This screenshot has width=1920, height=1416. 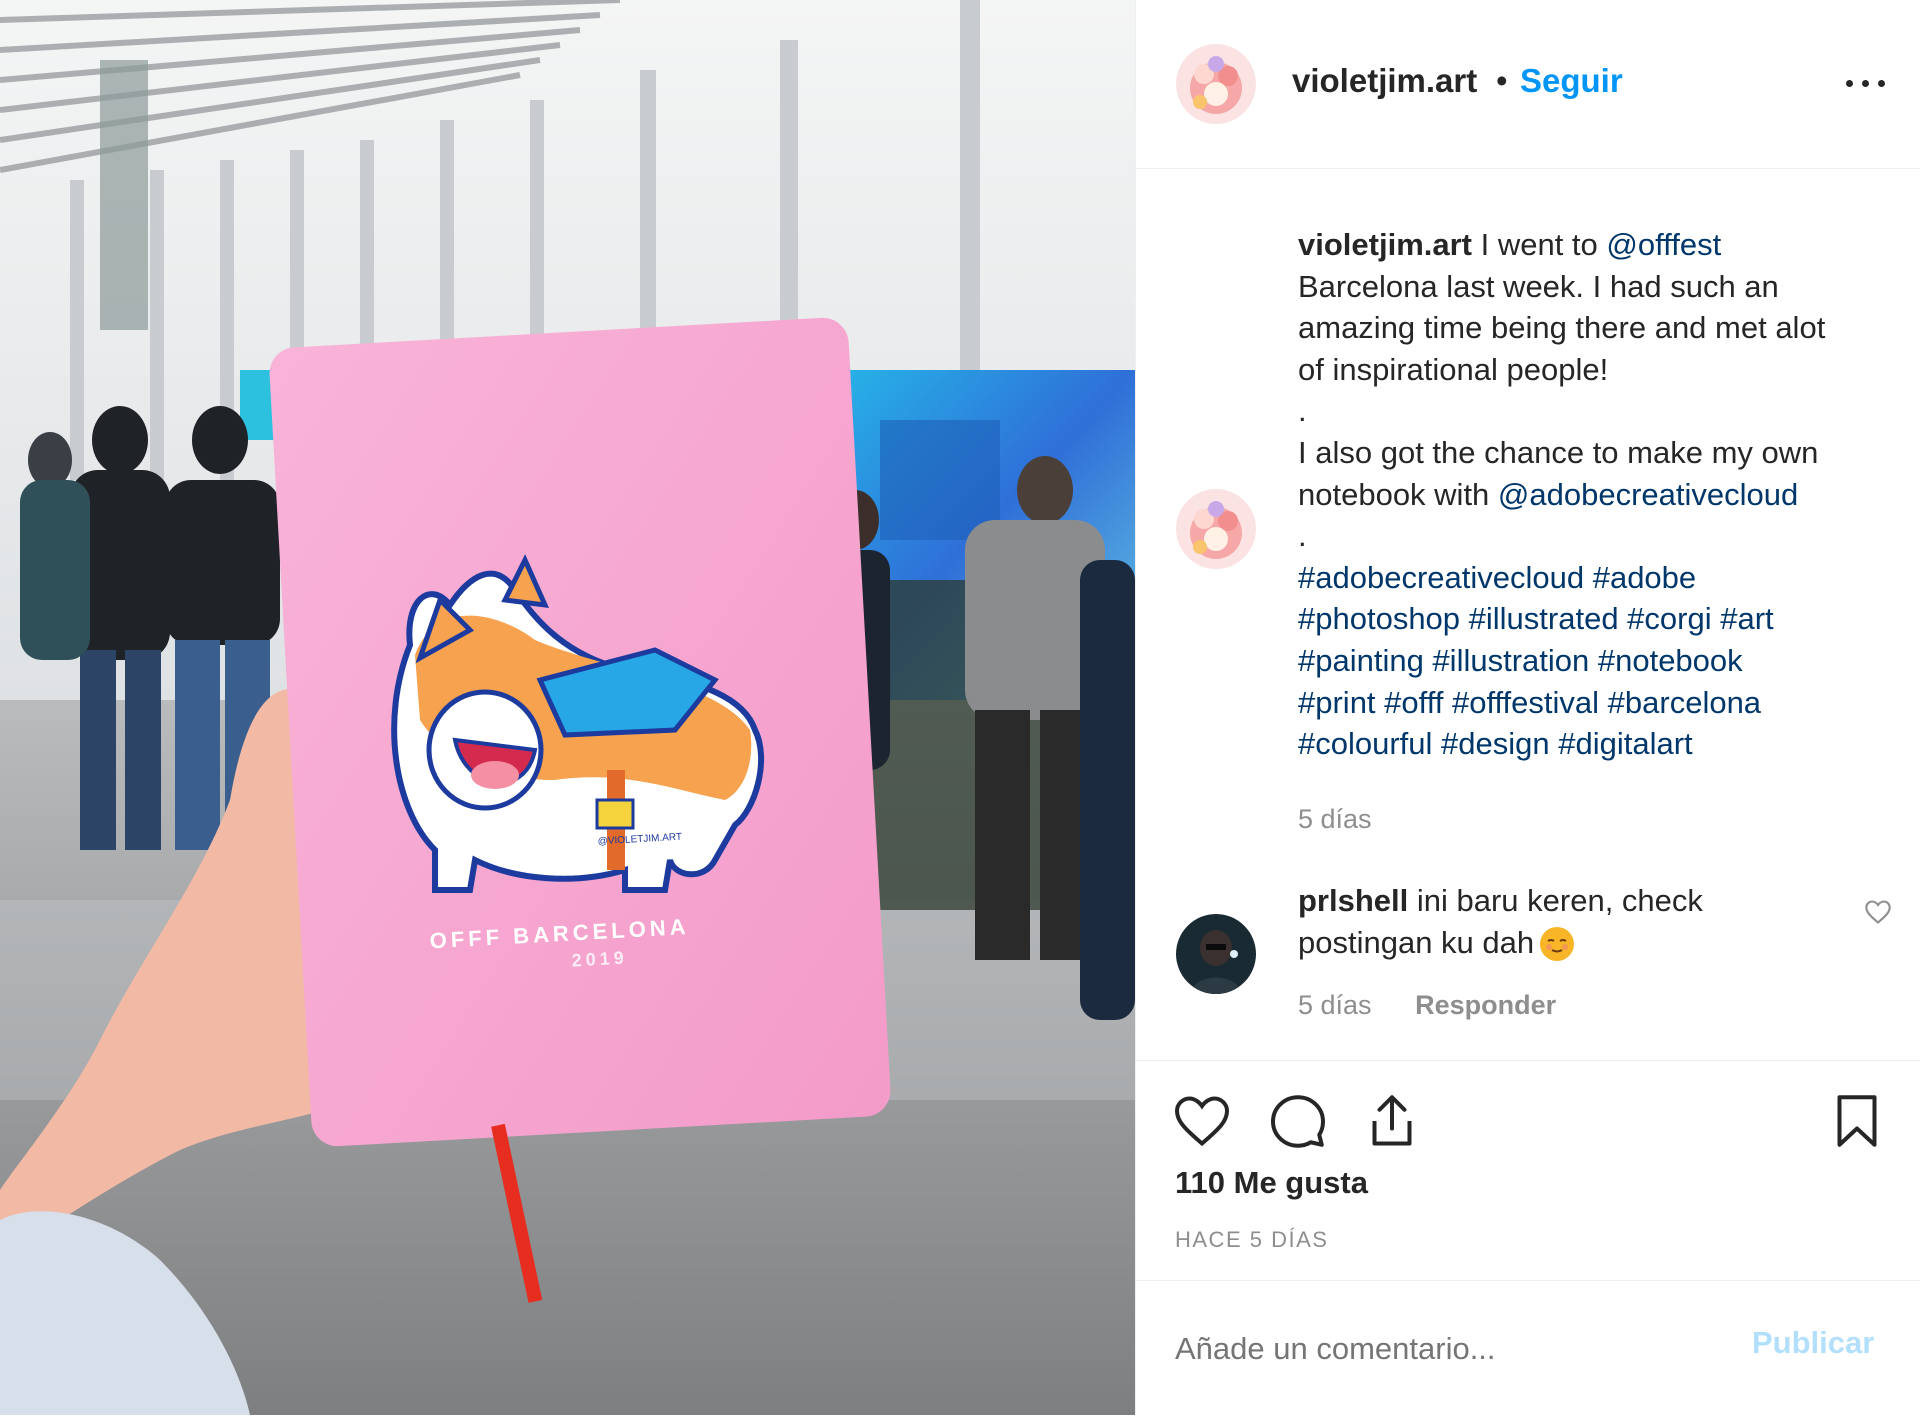 I want to click on author-avatar, so click(x=1216, y=84).